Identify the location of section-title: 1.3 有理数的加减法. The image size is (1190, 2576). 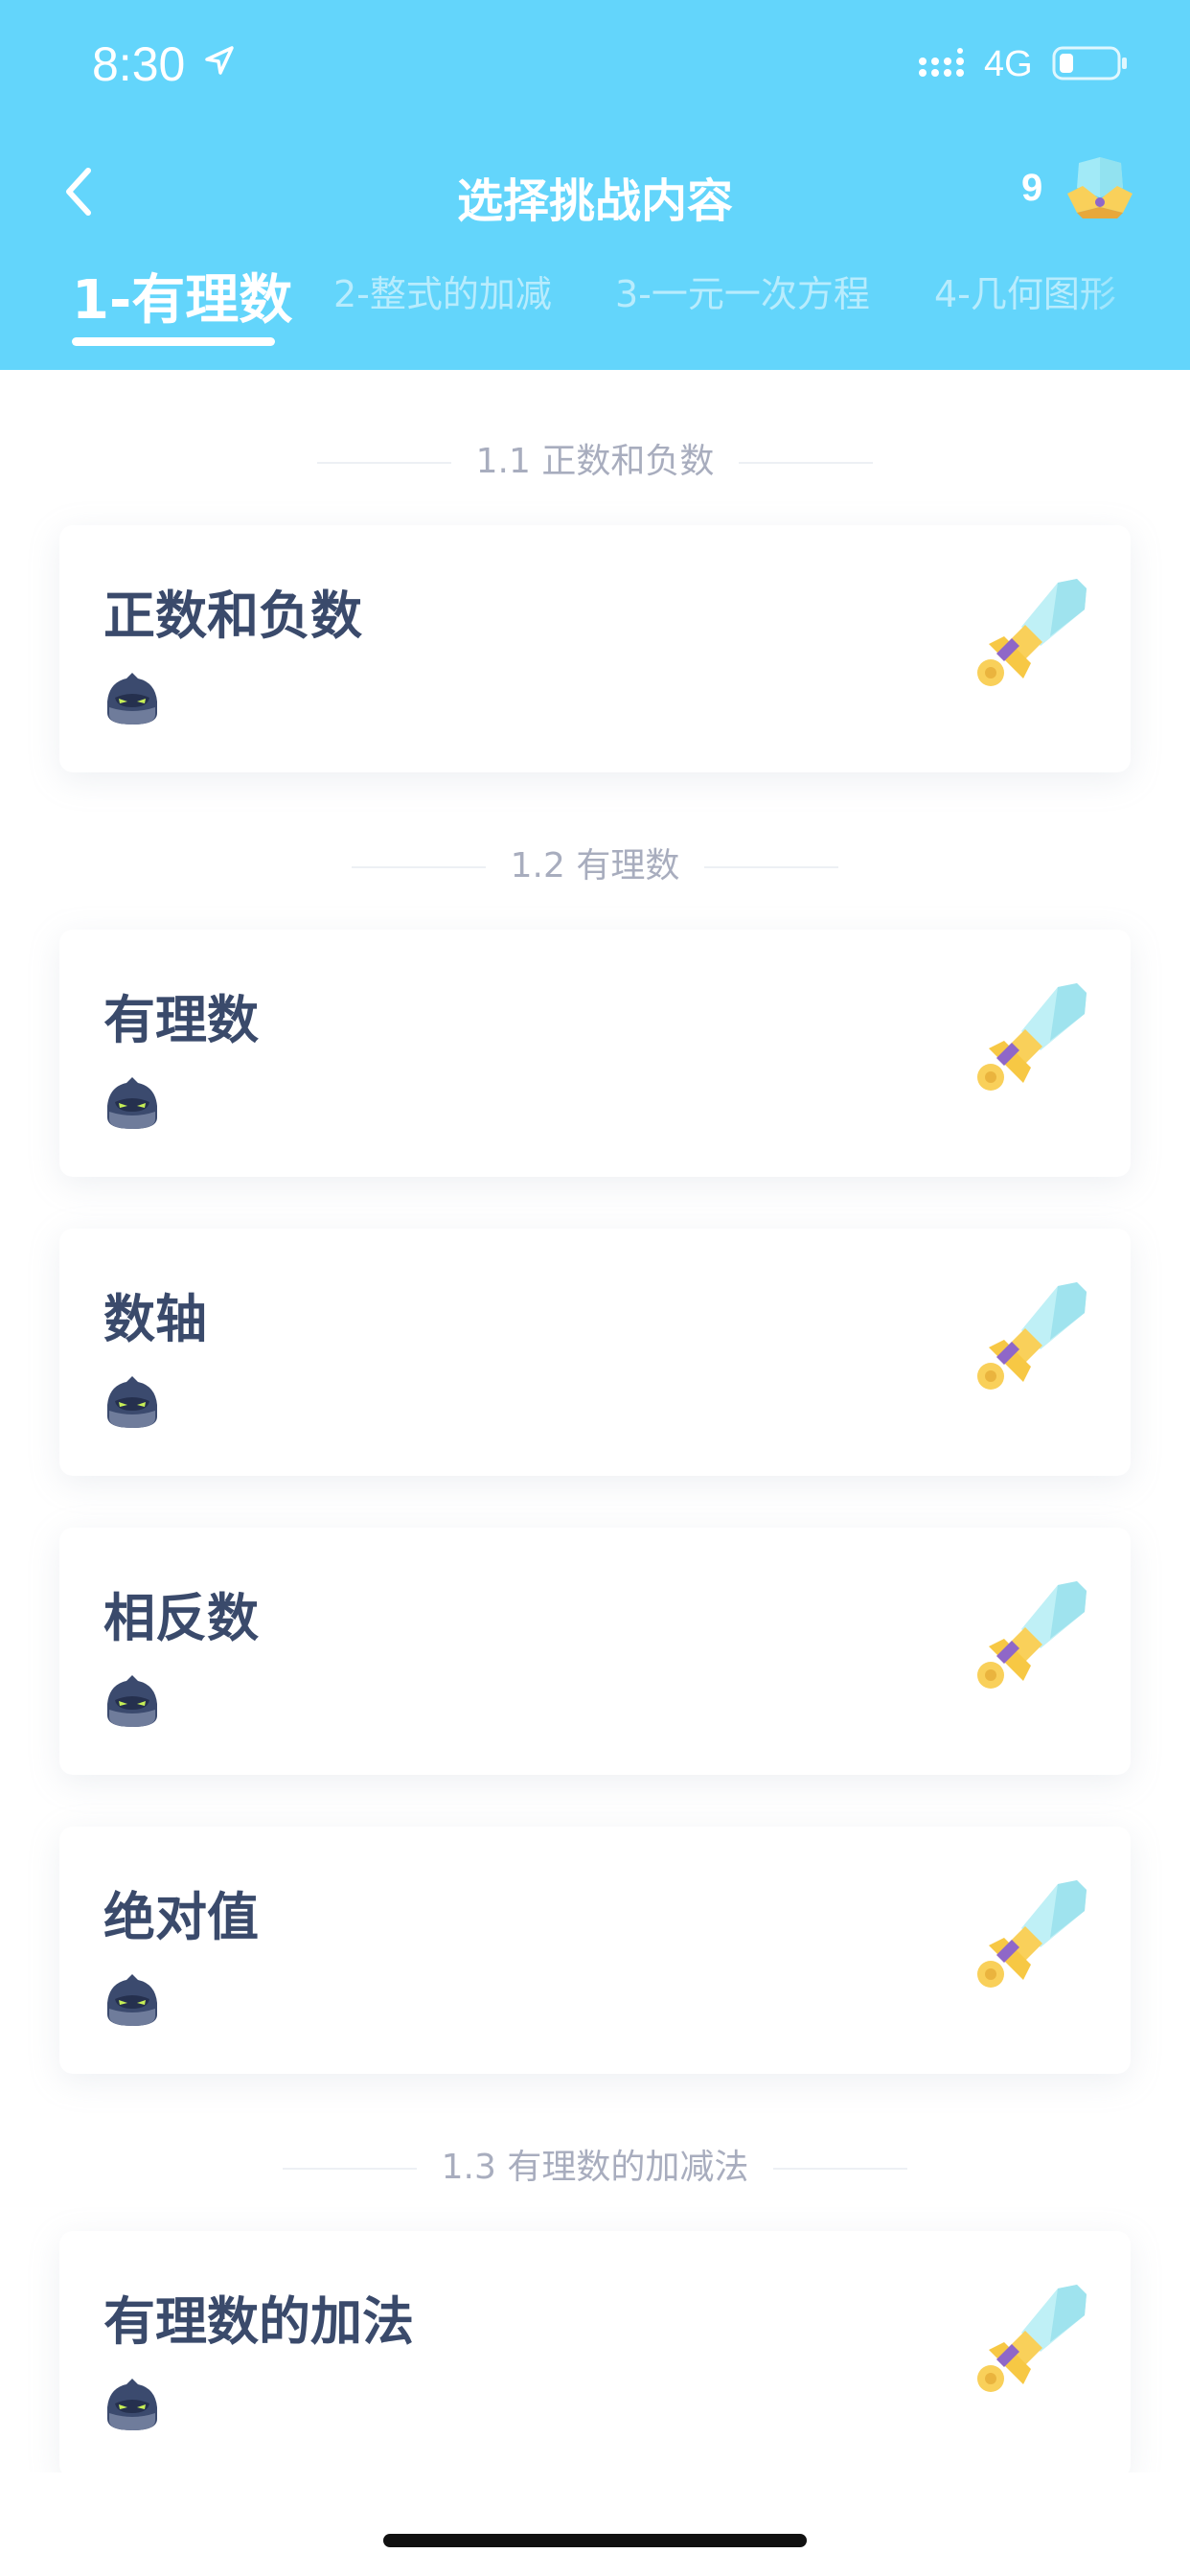
(595, 2167).